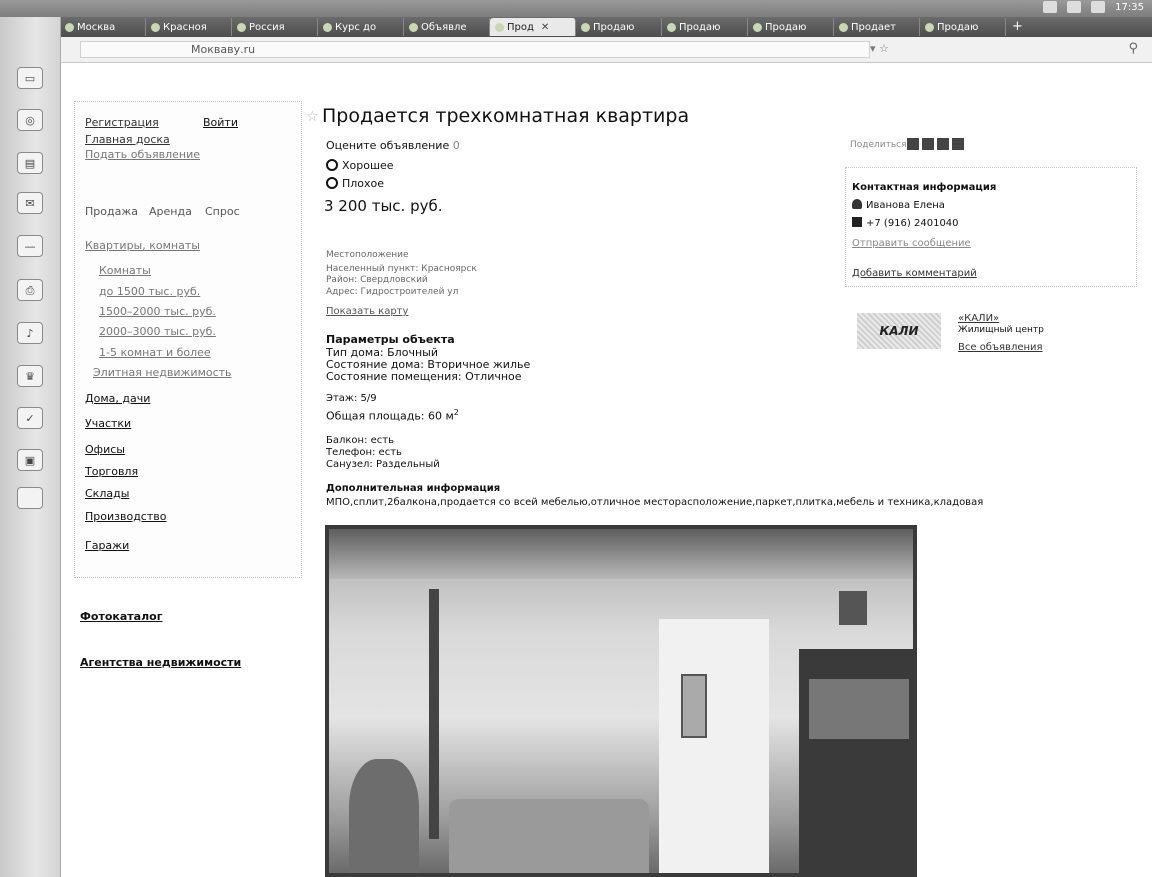 The width and height of the screenshot is (1152, 877). What do you see at coordinates (1133, 48) in the screenshot?
I see `search-icon: ⚲` at bounding box center [1133, 48].